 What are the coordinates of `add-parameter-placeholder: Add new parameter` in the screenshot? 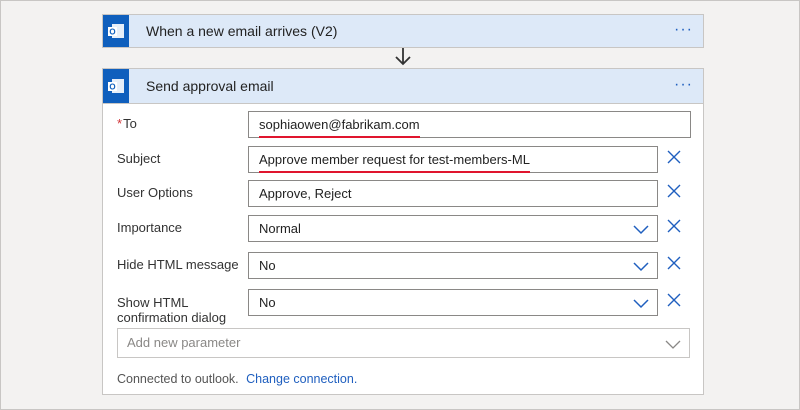 It's located at (184, 342).